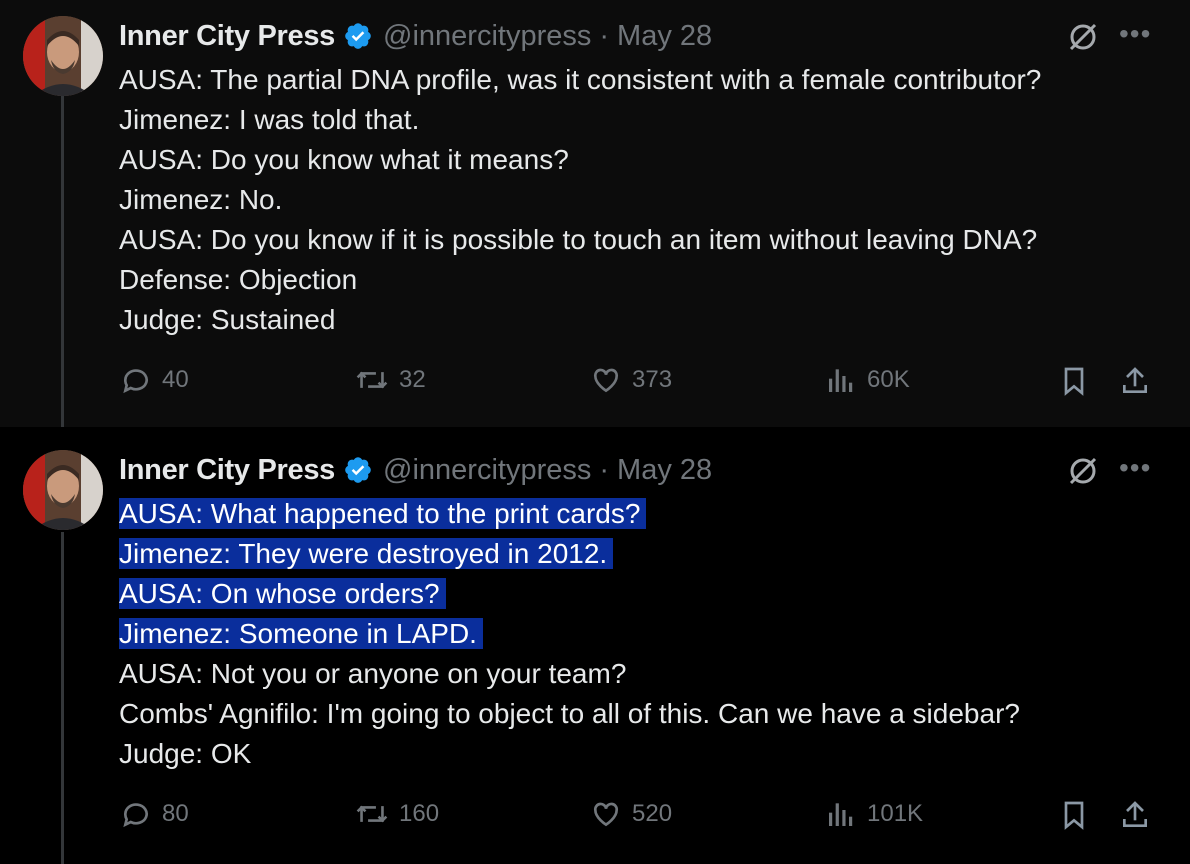  Describe the element at coordinates (888, 379) in the screenshot. I see `views-count: 60K` at that location.